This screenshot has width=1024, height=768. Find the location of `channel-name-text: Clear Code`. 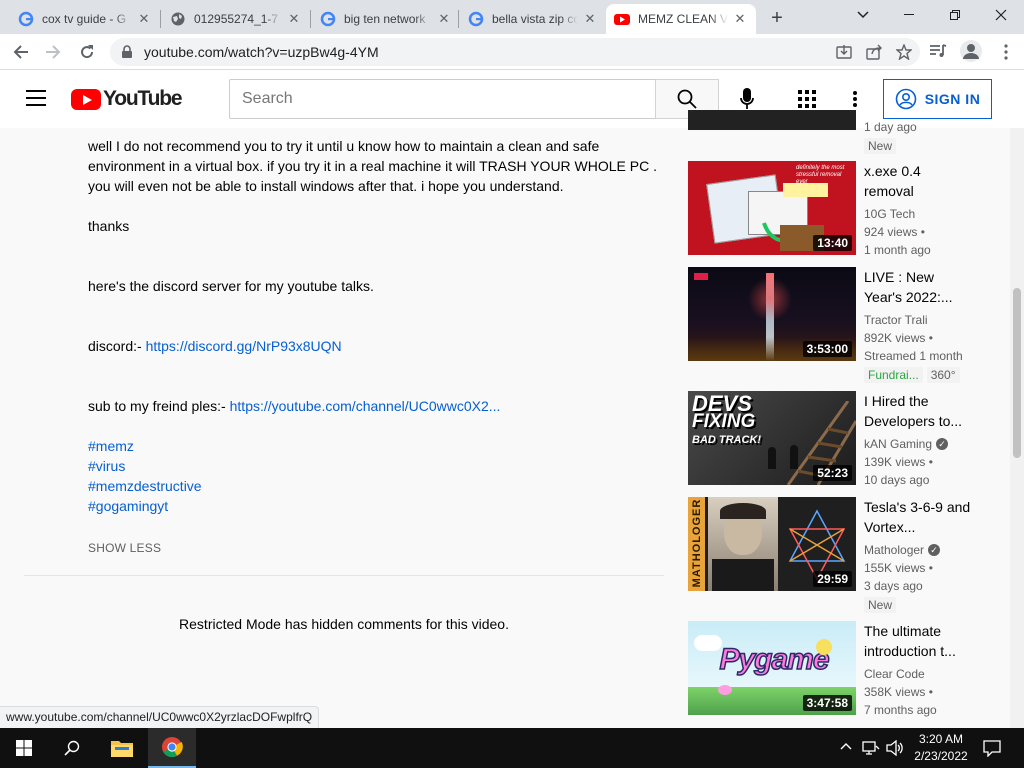

channel-name-text: Clear Code is located at coordinates (894, 674).